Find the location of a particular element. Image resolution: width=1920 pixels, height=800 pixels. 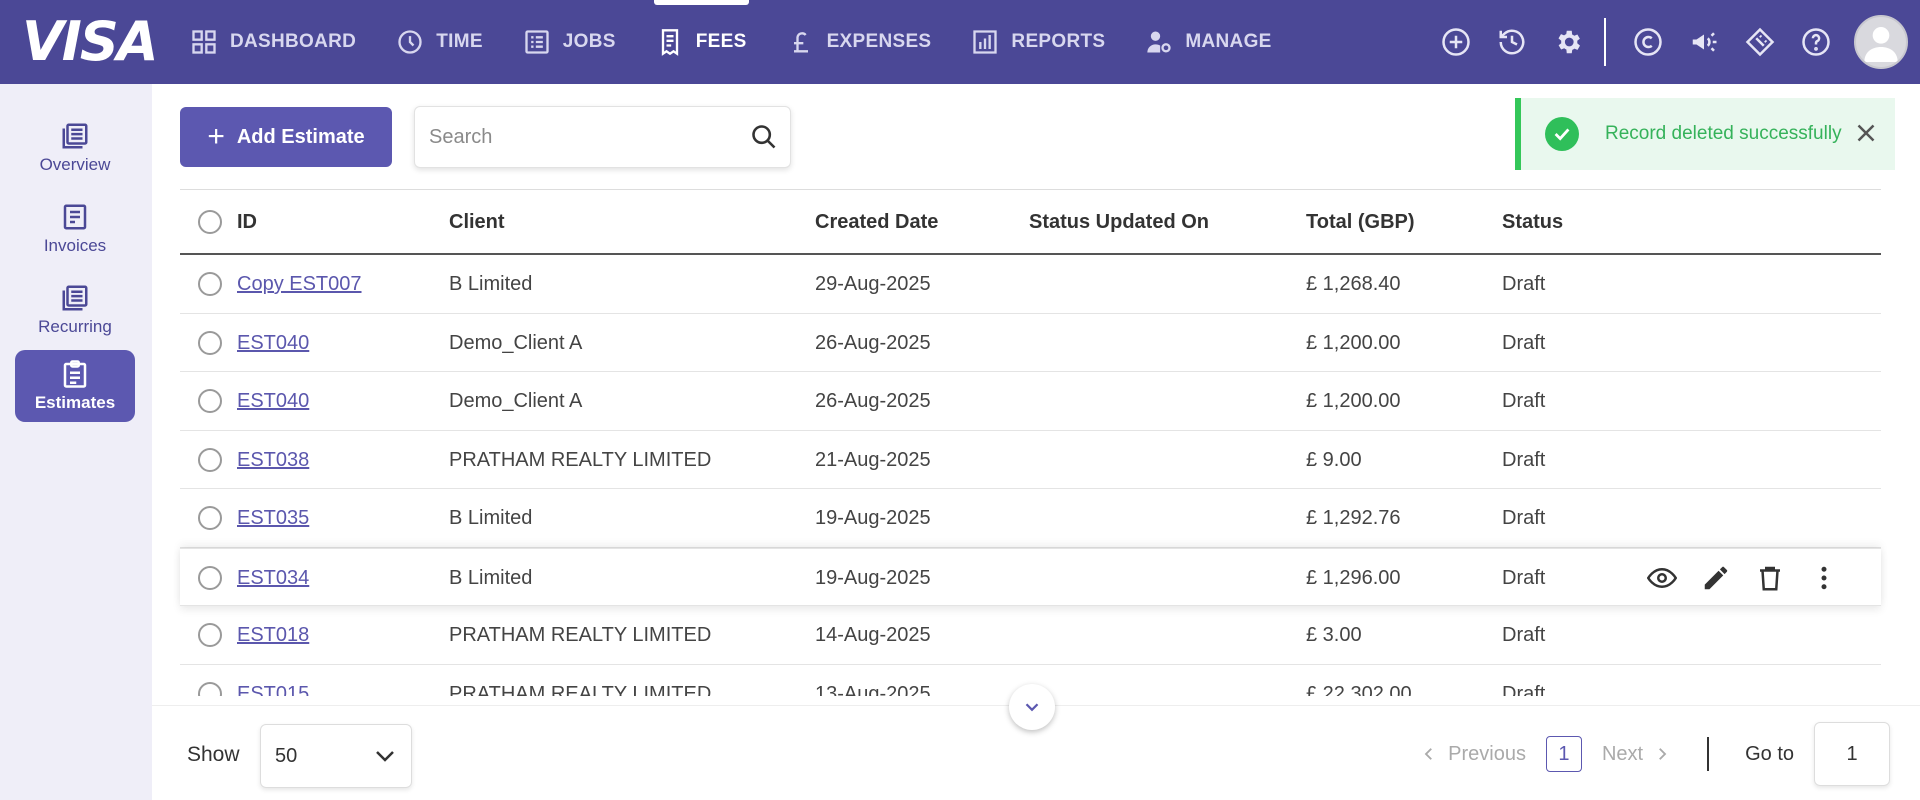

next-label: Next is located at coordinates (1622, 753).